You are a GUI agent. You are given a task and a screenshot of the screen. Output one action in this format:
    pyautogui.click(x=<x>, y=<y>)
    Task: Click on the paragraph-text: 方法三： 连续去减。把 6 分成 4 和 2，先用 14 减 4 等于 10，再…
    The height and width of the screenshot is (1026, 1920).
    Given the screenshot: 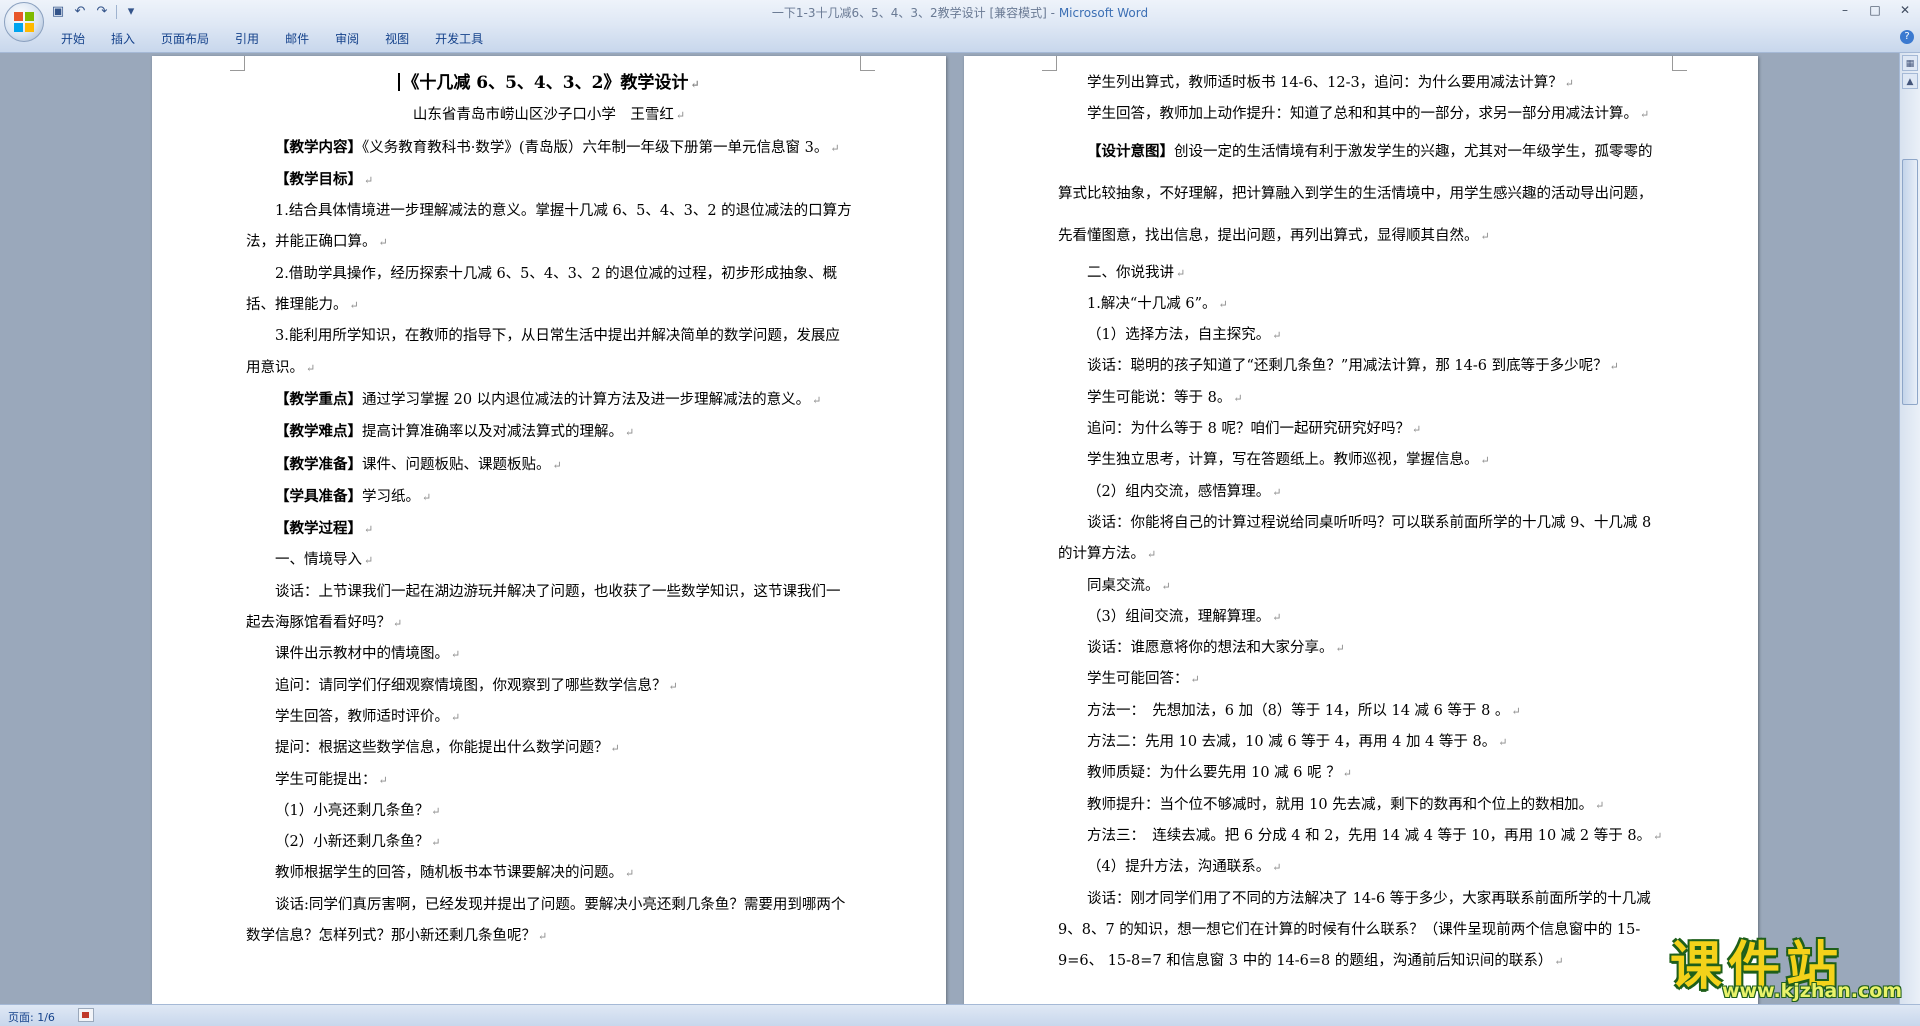 What is the action you would take?
    pyautogui.click(x=1369, y=835)
    